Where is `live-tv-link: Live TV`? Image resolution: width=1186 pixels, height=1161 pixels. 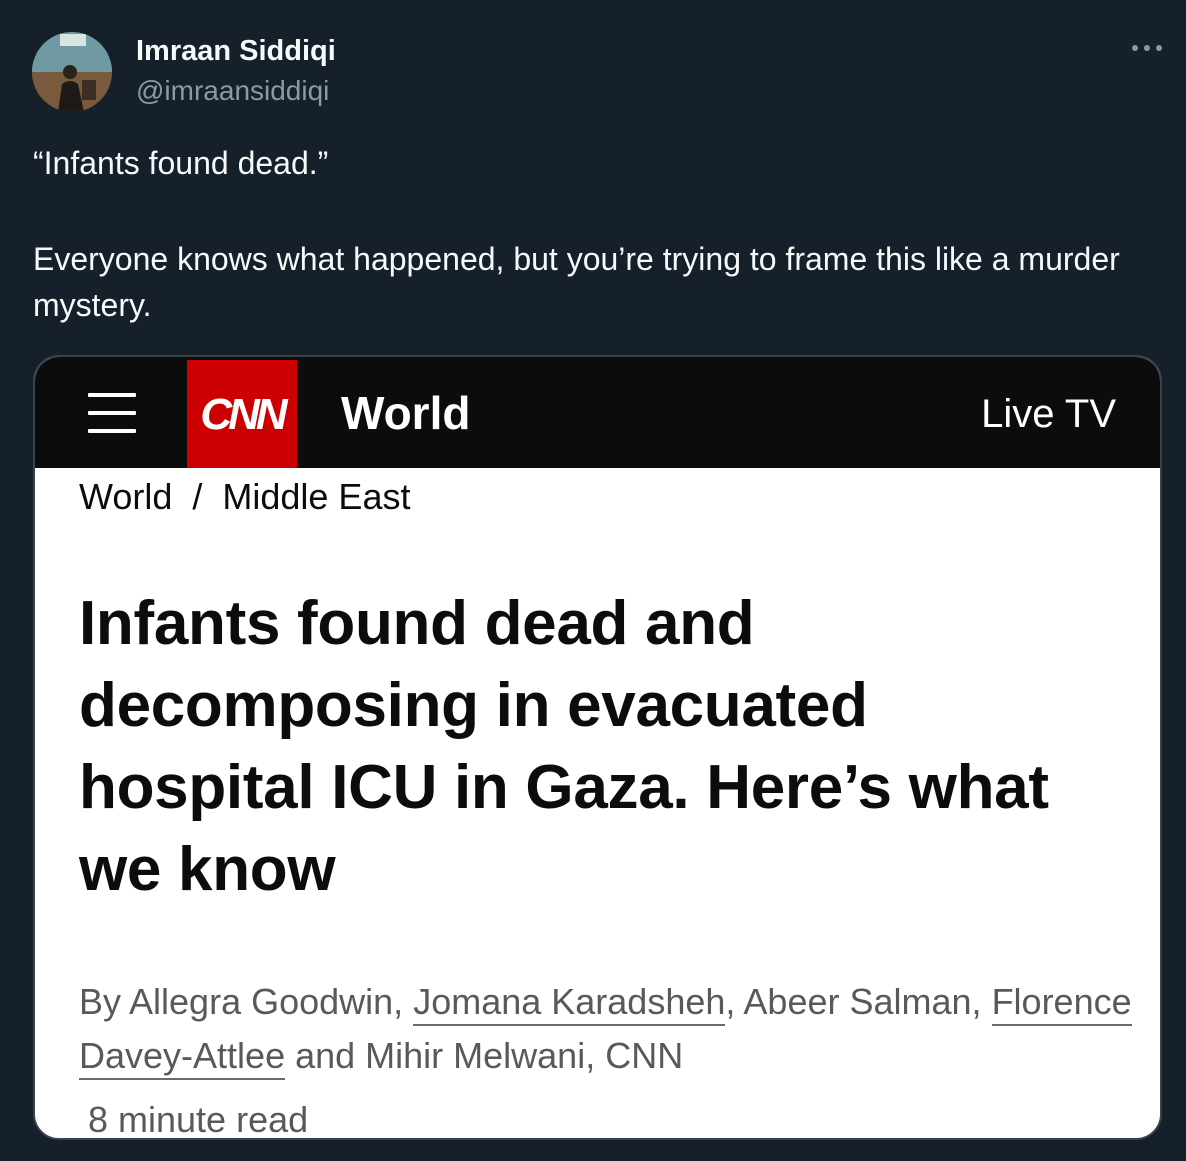
live-tv-link: Live TV is located at coordinates (1048, 414).